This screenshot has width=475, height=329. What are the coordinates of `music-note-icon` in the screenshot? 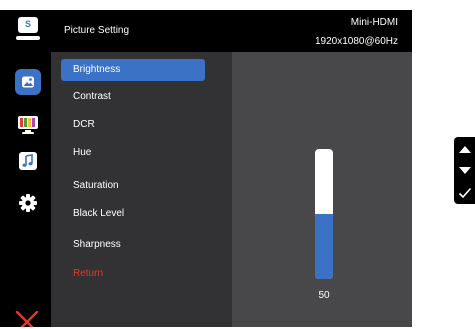 It's located at (28, 161).